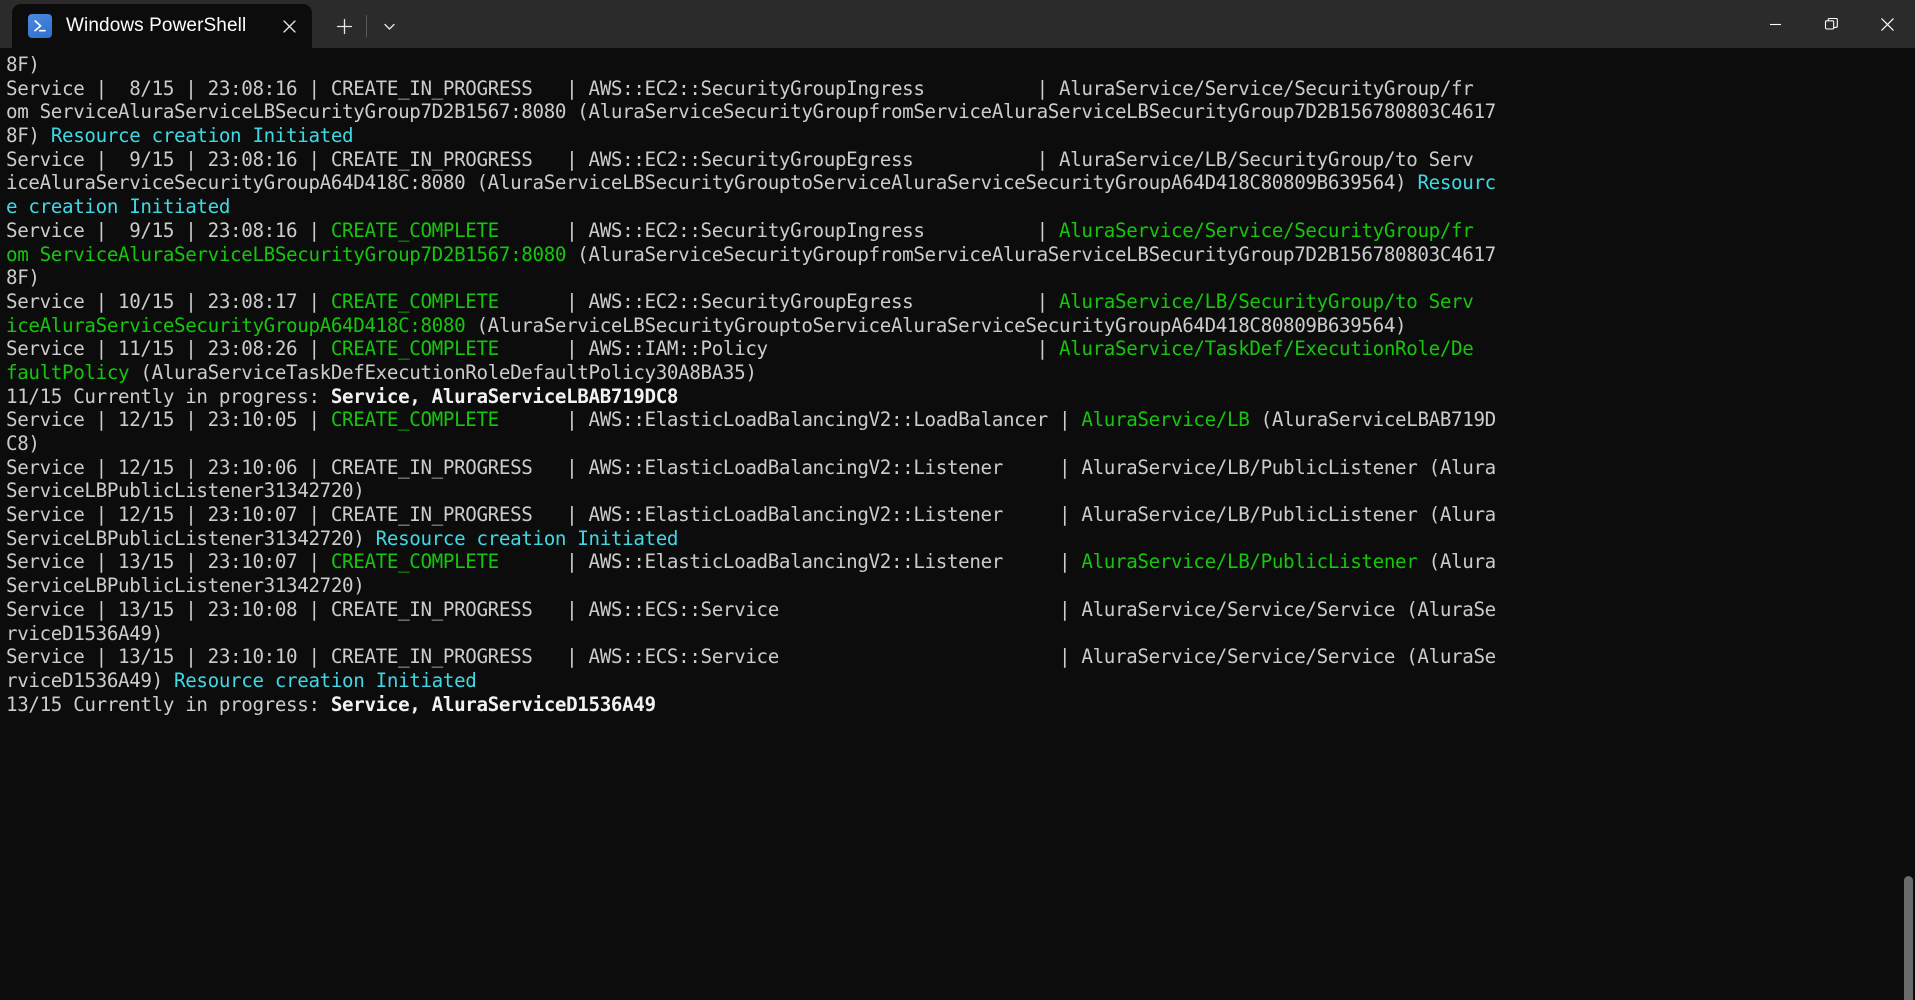 This screenshot has height=1000, width=1915. Describe the element at coordinates (366, 26) in the screenshot. I see `tabbar-divider` at that location.